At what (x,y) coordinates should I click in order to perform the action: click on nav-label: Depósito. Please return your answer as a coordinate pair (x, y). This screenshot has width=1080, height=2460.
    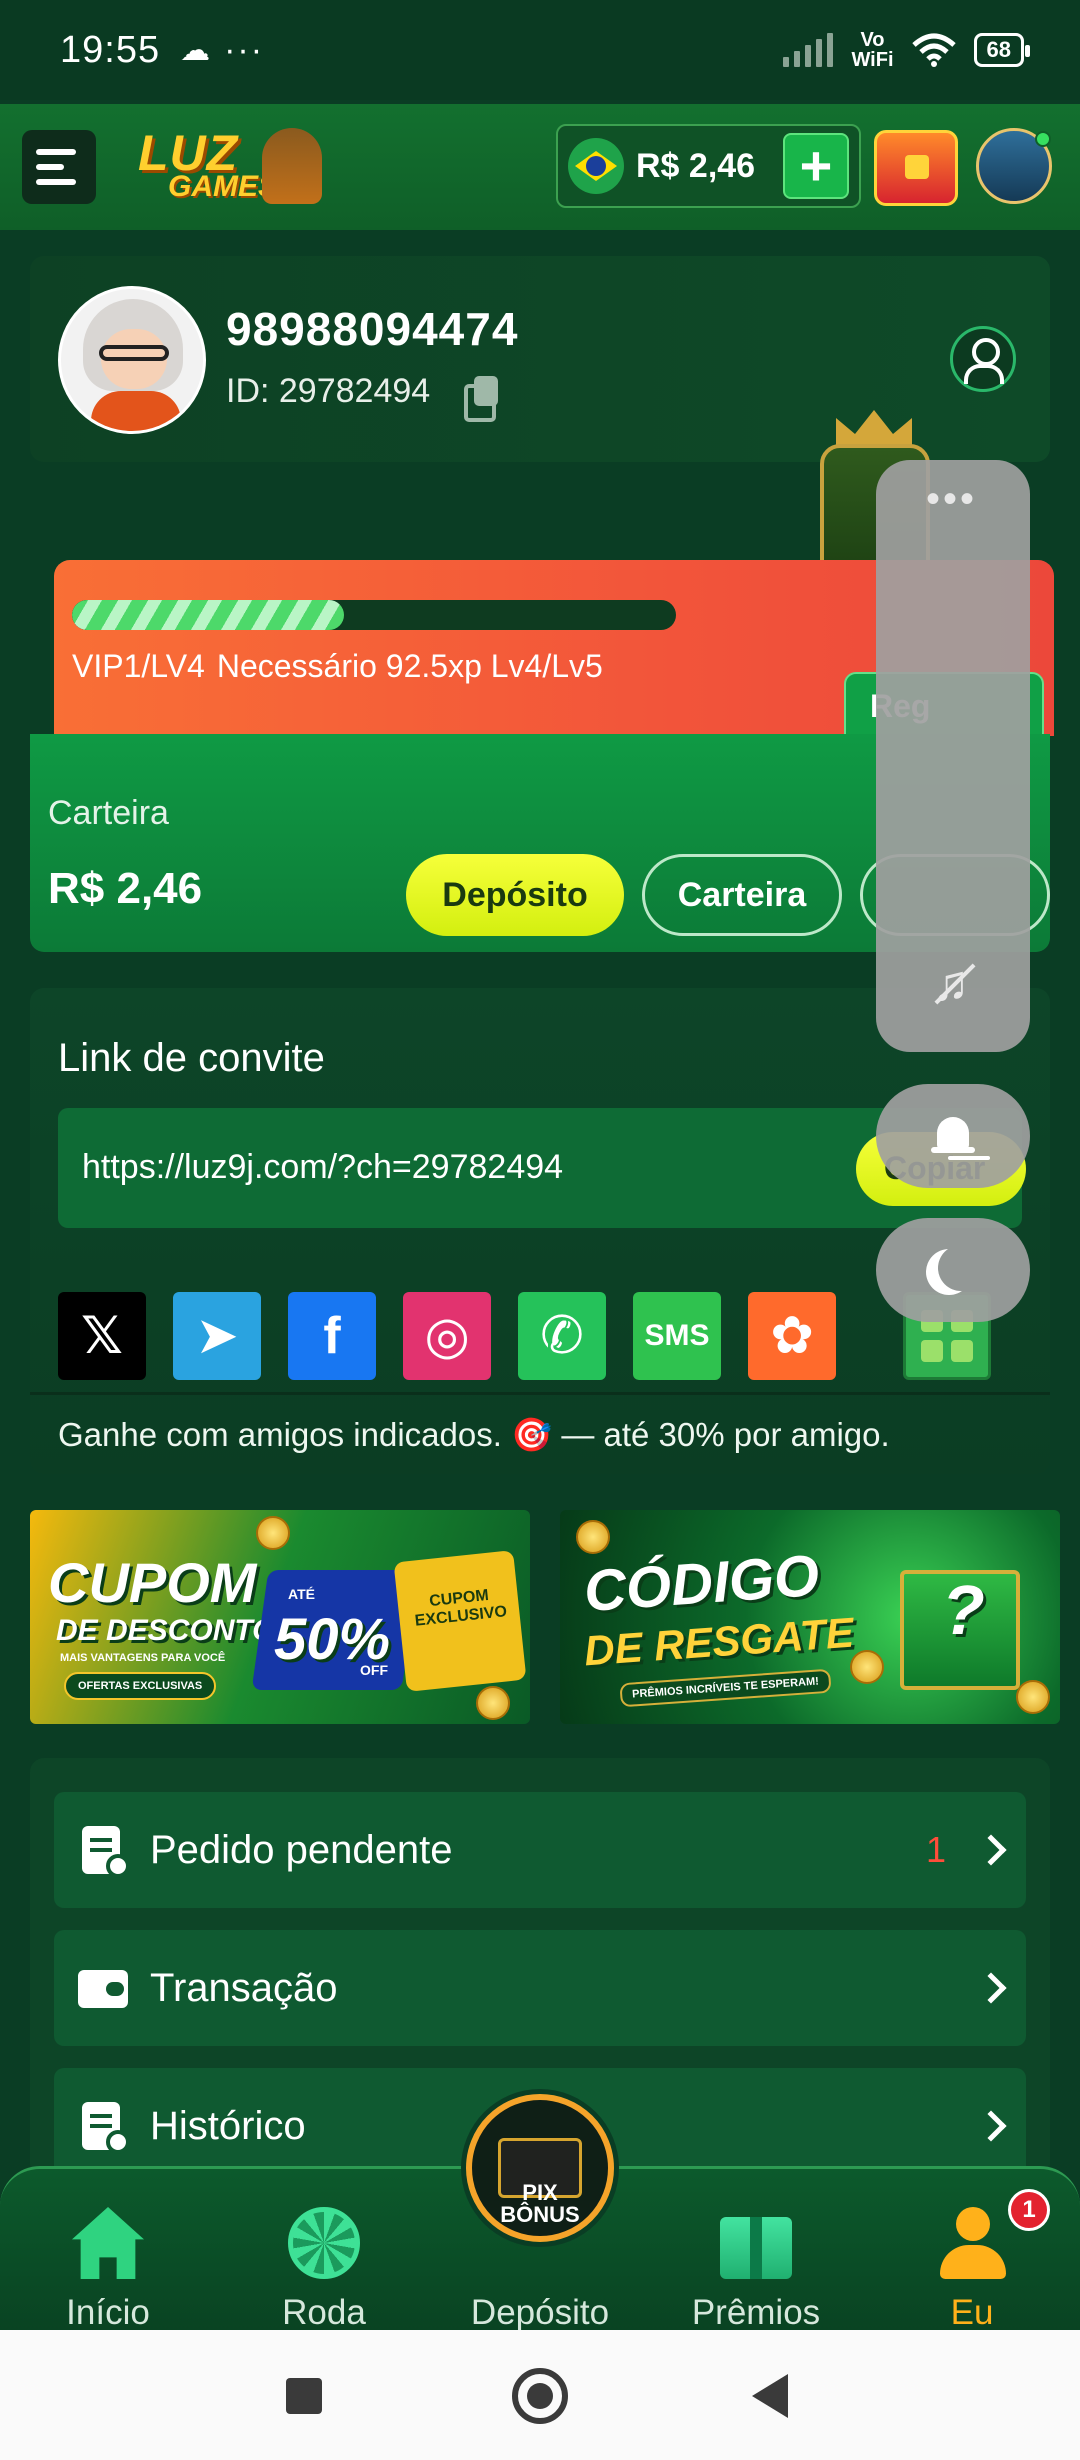
    Looking at the image, I should click on (540, 2312).